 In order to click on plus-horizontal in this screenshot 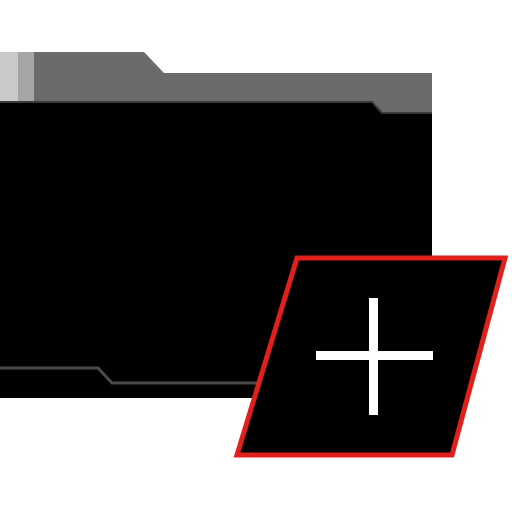, I will do `click(374, 355)`.